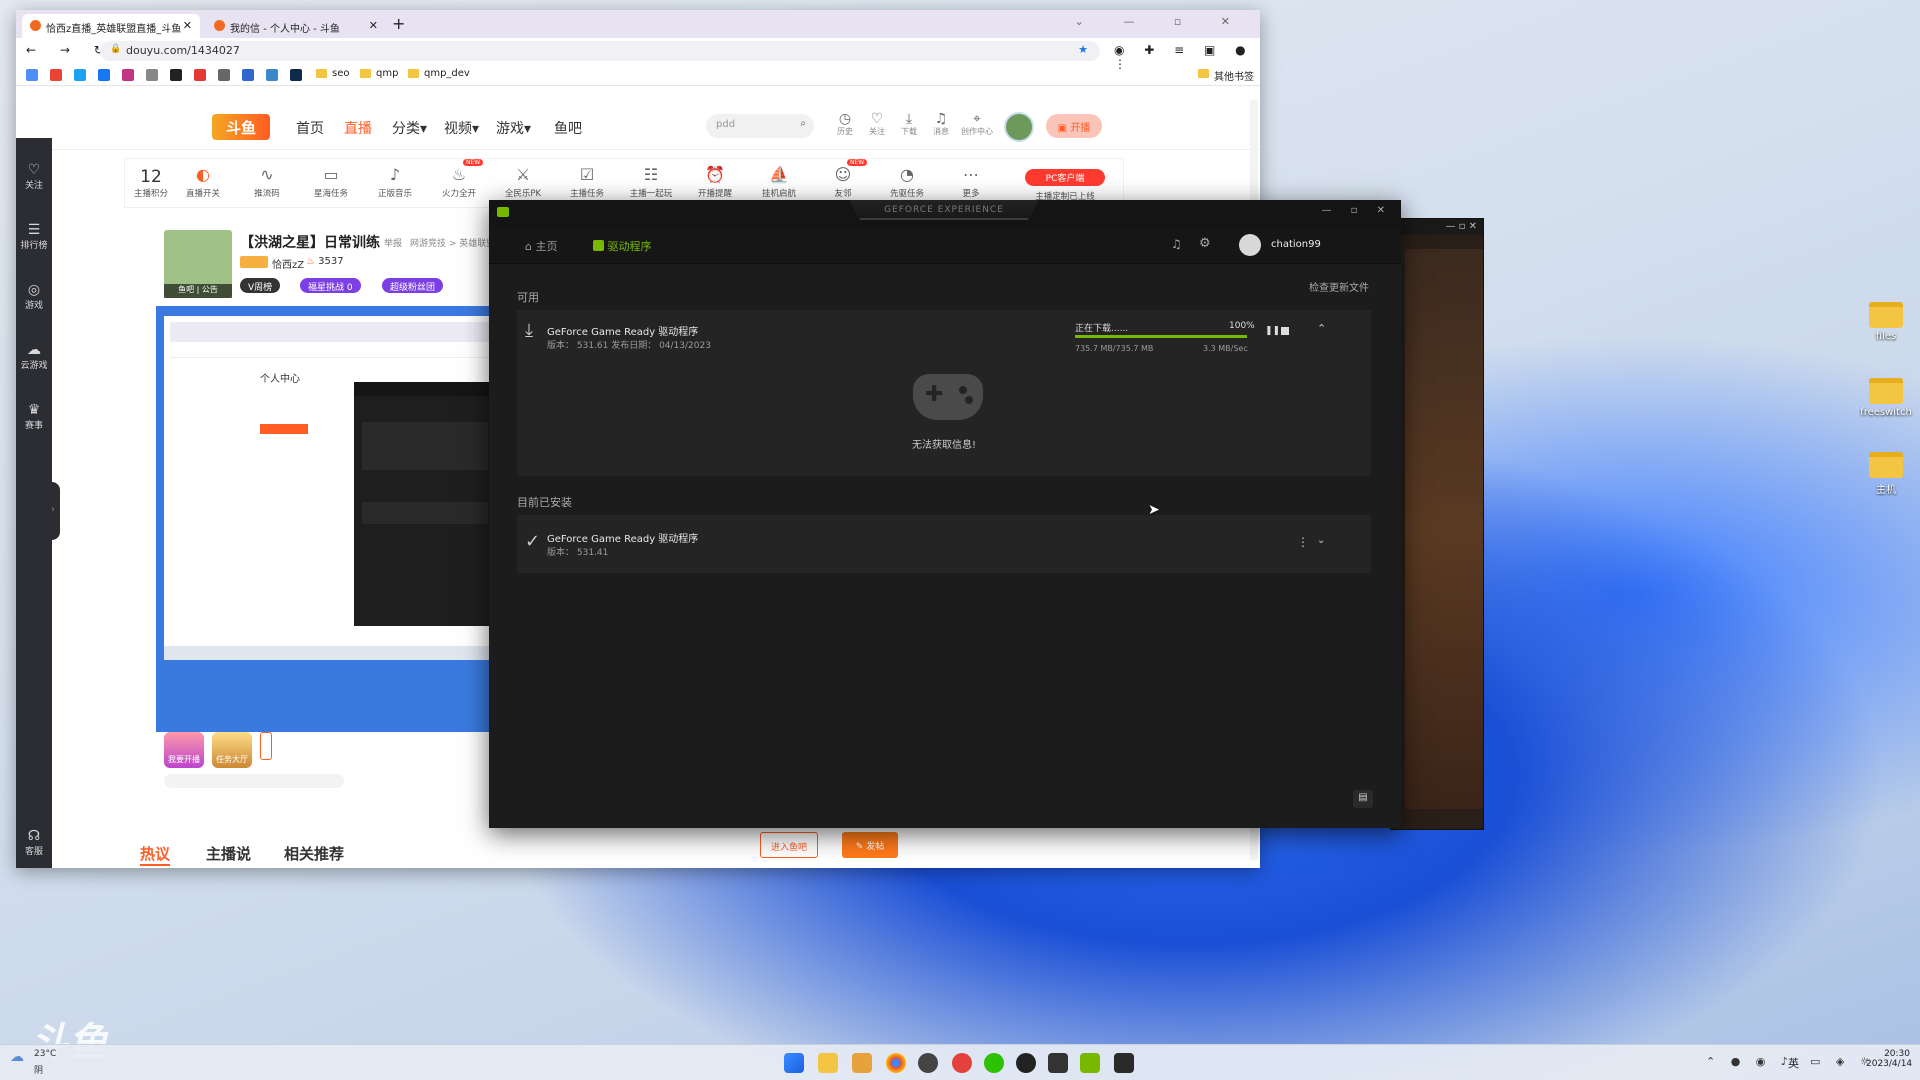  What do you see at coordinates (715, 182) in the screenshot?
I see `tool-reminder: ⏰ 开播提醒` at bounding box center [715, 182].